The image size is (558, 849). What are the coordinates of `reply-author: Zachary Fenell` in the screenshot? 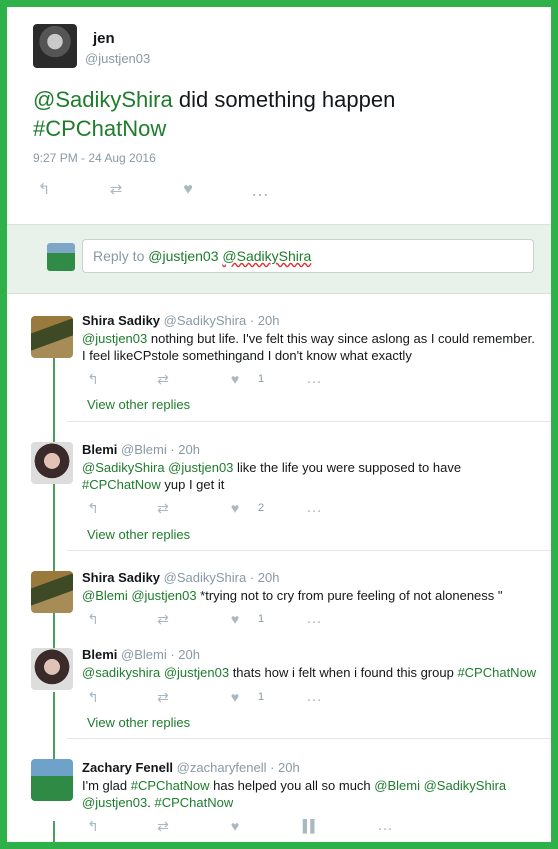 It's located at (127, 767).